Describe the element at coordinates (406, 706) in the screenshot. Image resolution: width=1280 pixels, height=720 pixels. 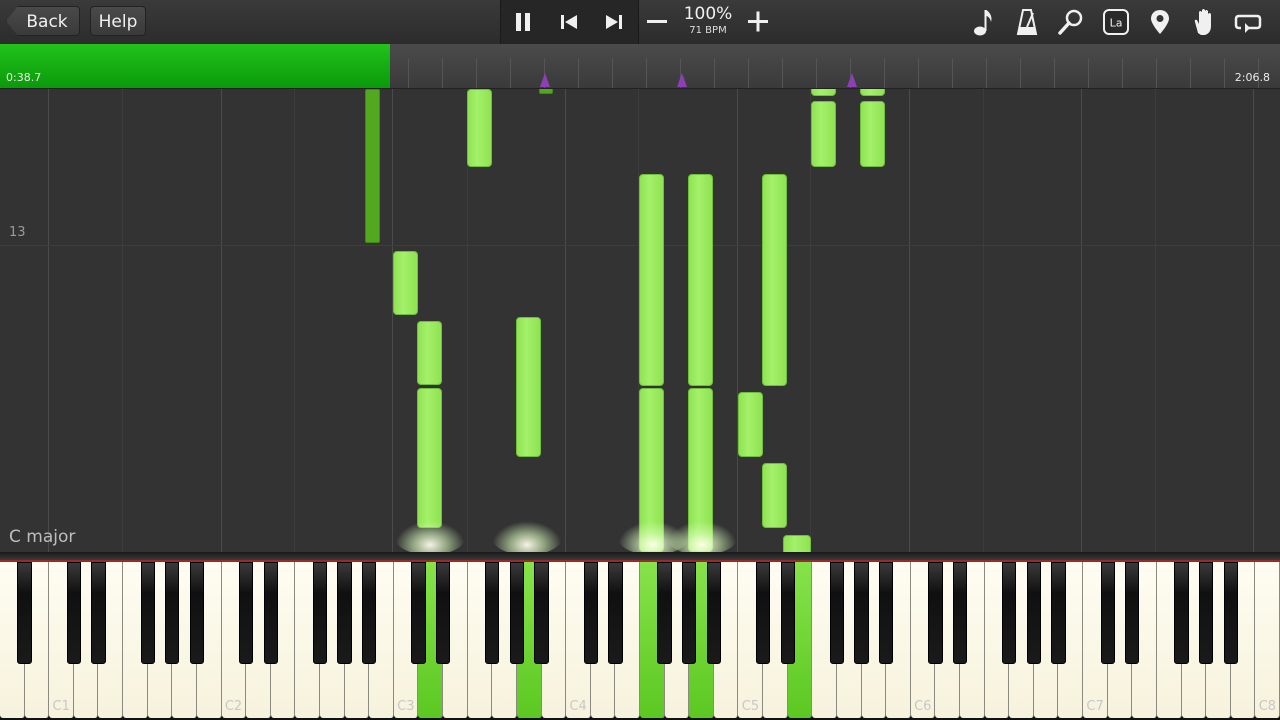
I see `octave-label: C3` at that location.